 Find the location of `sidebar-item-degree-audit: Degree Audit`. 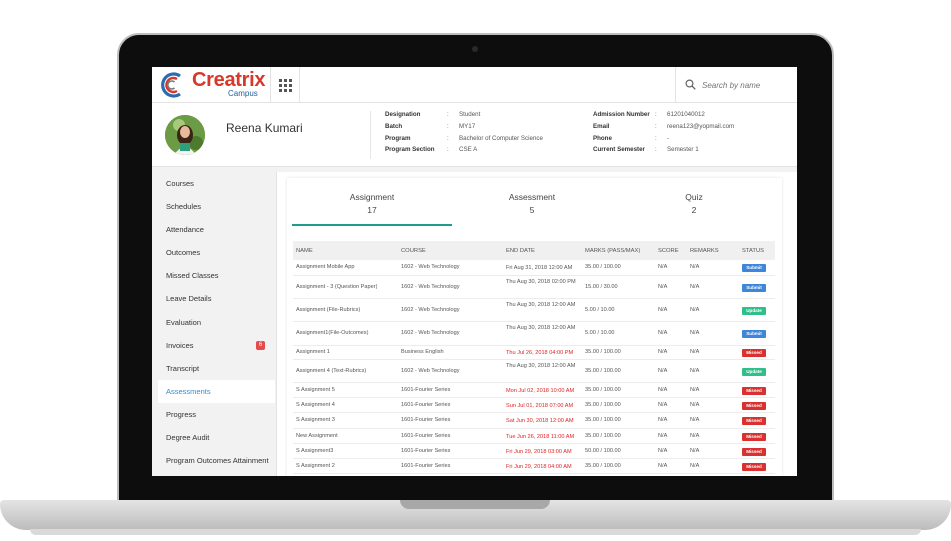

sidebar-item-degree-audit: Degree Audit is located at coordinates (216, 437).